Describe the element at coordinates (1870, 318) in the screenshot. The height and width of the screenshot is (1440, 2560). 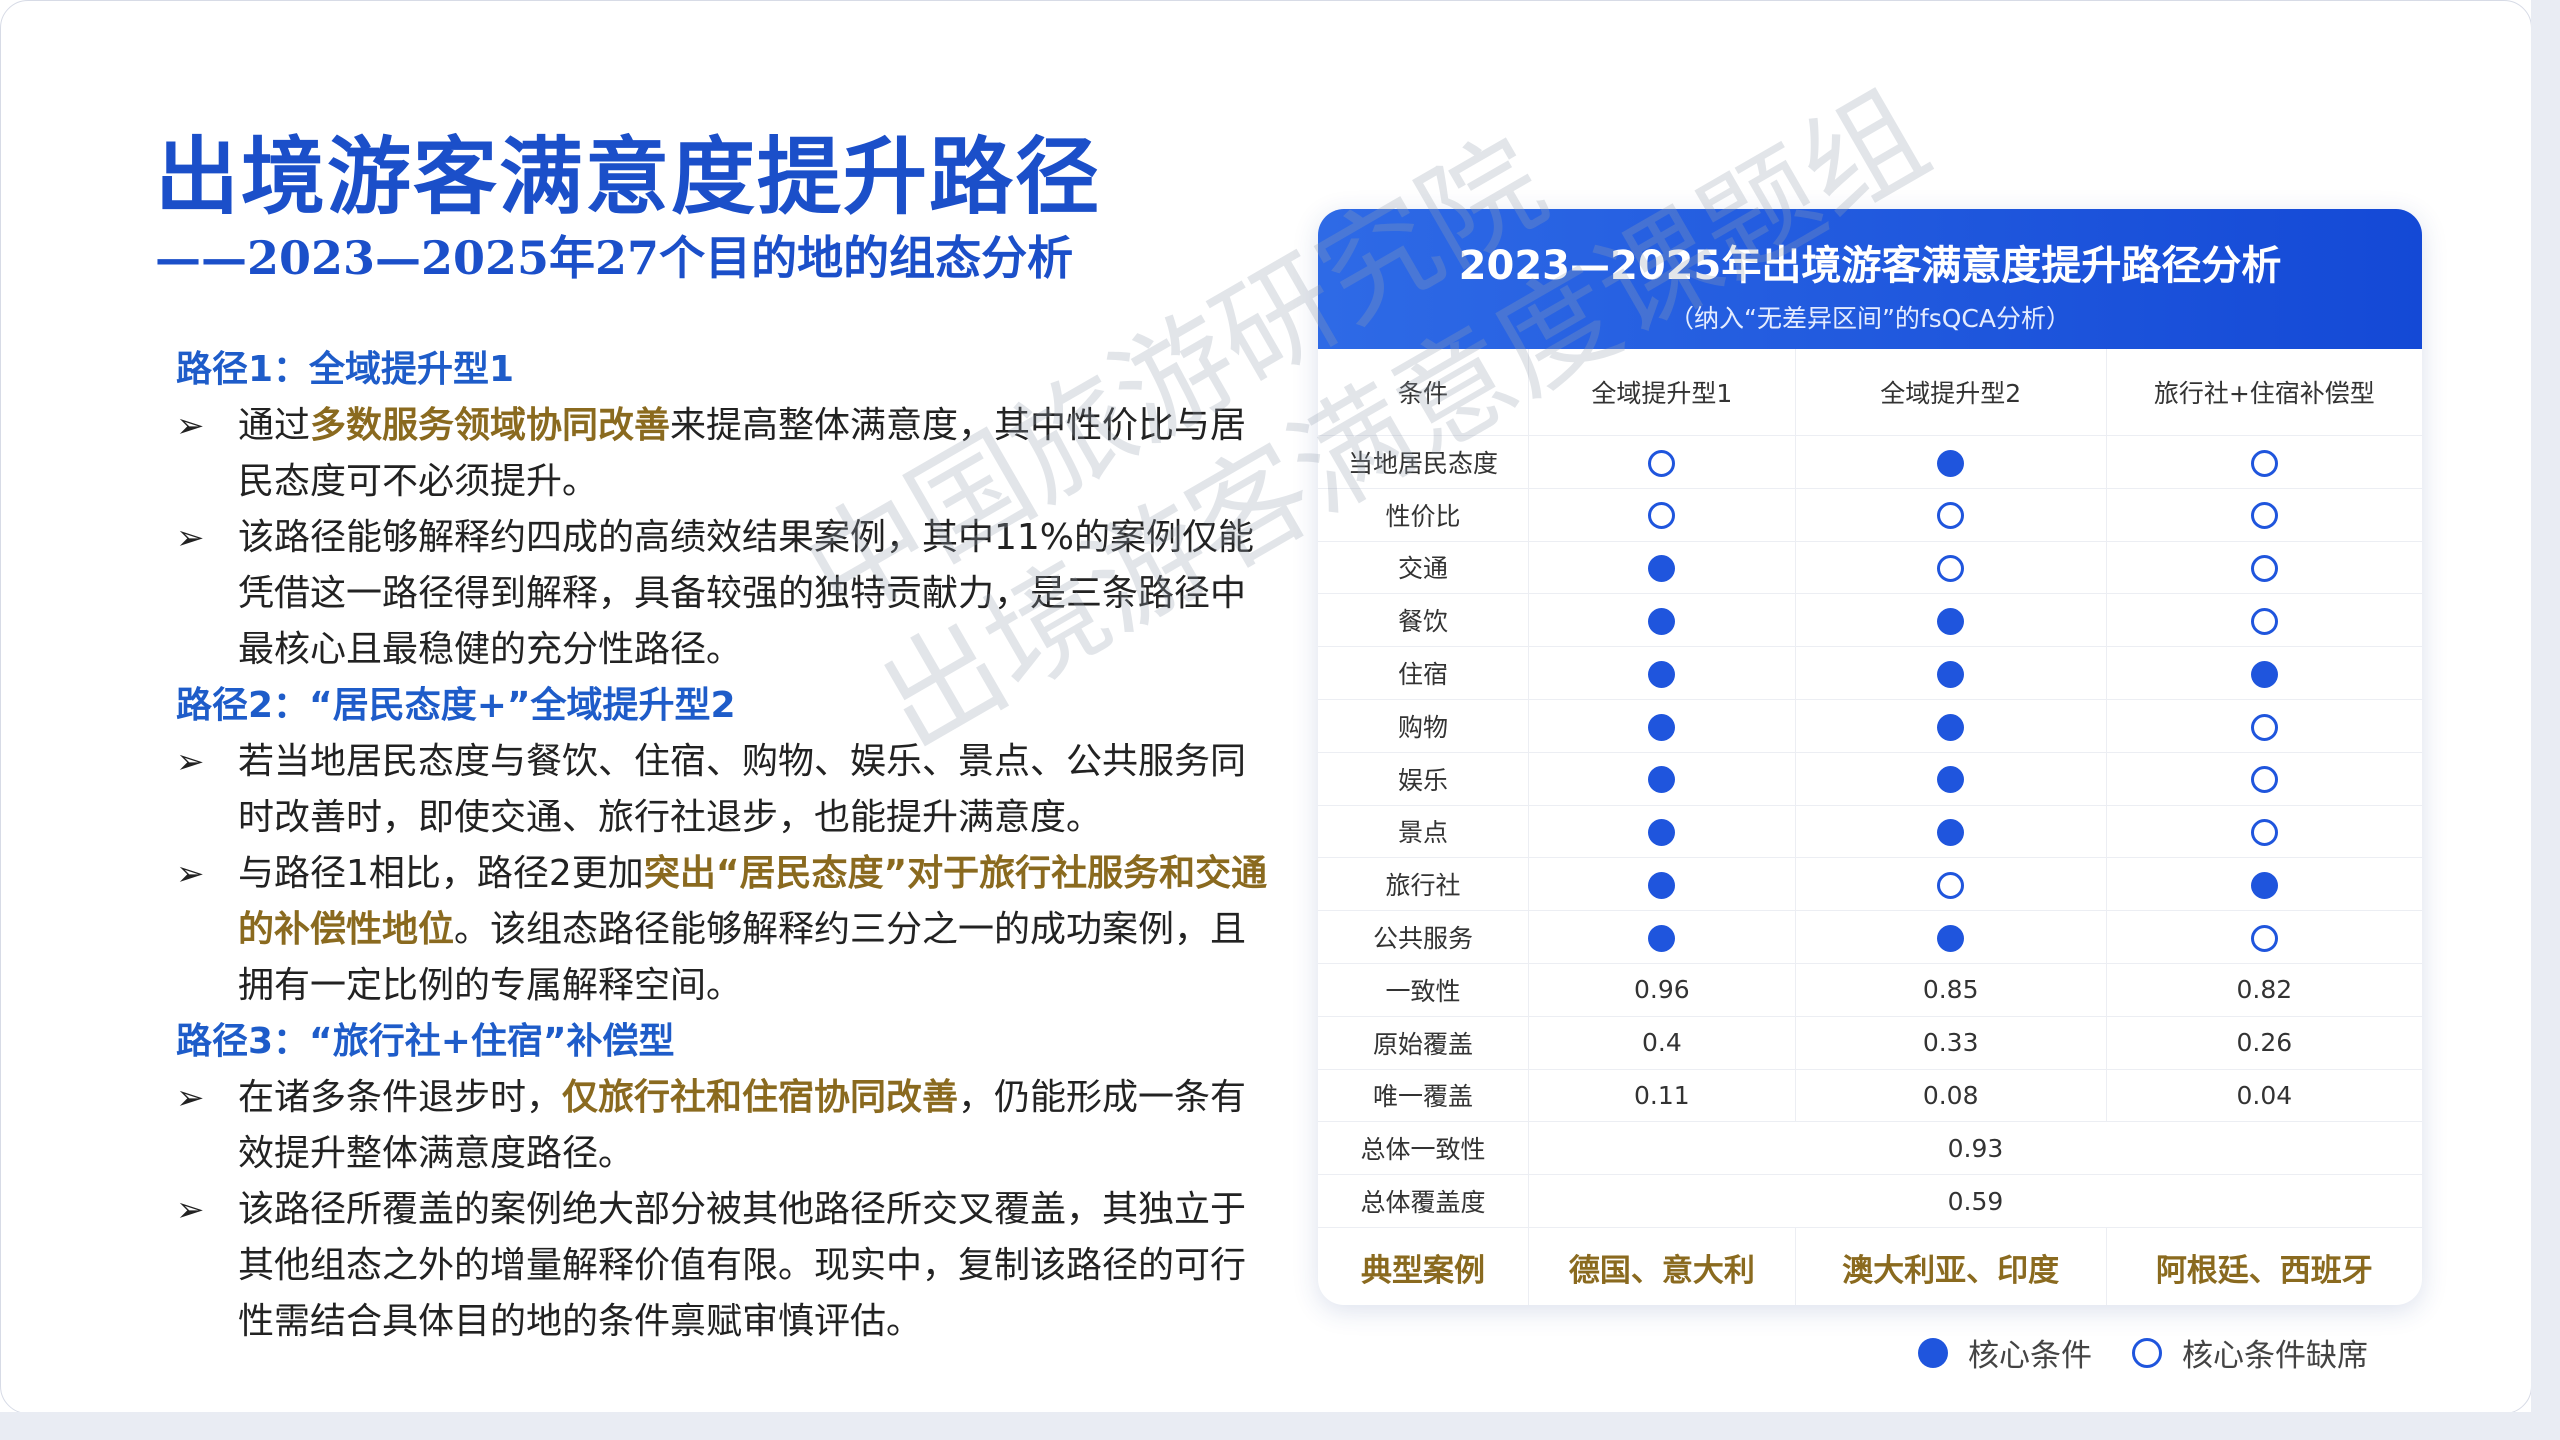
I see `table-subtitle: （纳入“无差异区间”的fsQCA分析）` at that location.